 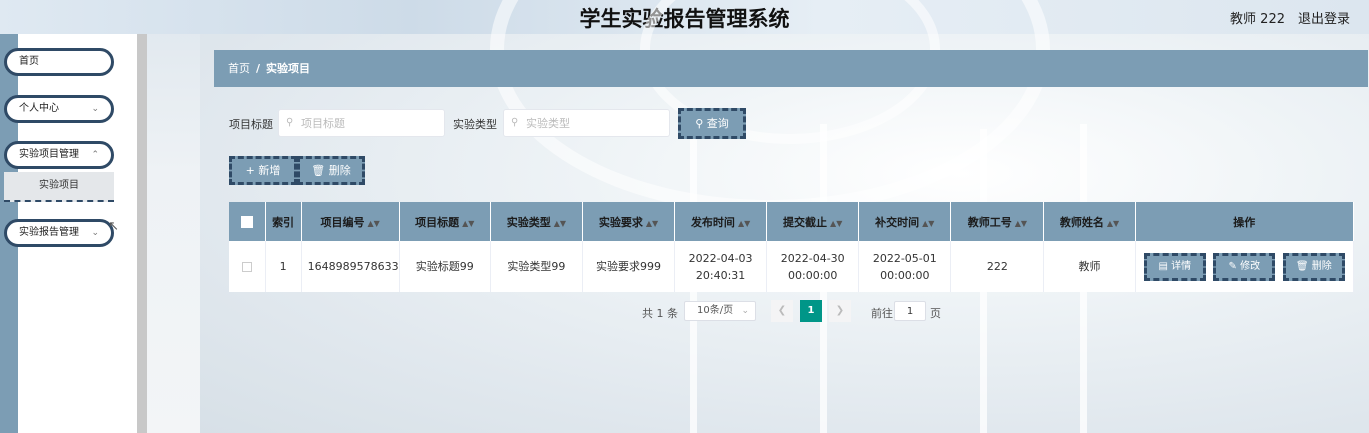 I want to click on sidebar-item-label: 实验项目管理, so click(x=49, y=154).